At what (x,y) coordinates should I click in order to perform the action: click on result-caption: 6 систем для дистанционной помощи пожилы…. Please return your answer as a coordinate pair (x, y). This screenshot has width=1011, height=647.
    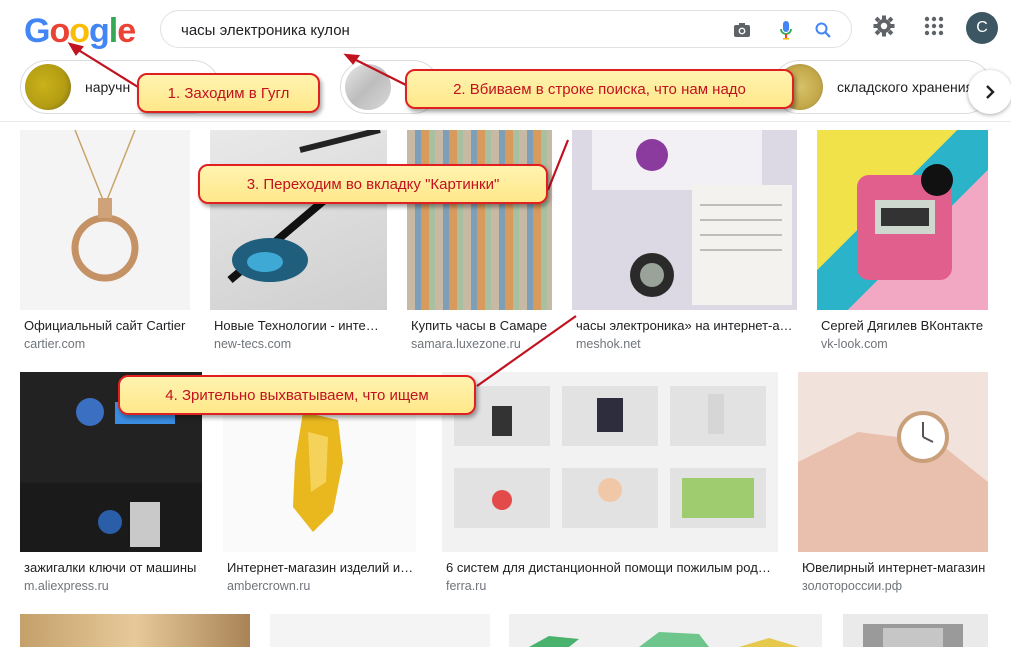
    Looking at the image, I should click on (611, 567).